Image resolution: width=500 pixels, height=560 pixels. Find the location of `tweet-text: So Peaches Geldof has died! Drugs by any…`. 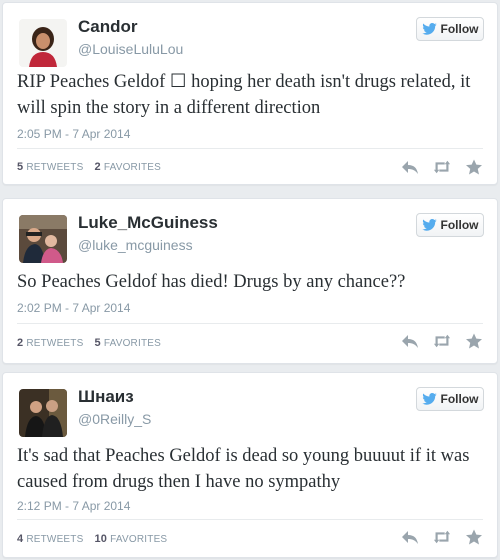

tweet-text: So Peaches Geldof has died! Drugs by any… is located at coordinates (211, 282).